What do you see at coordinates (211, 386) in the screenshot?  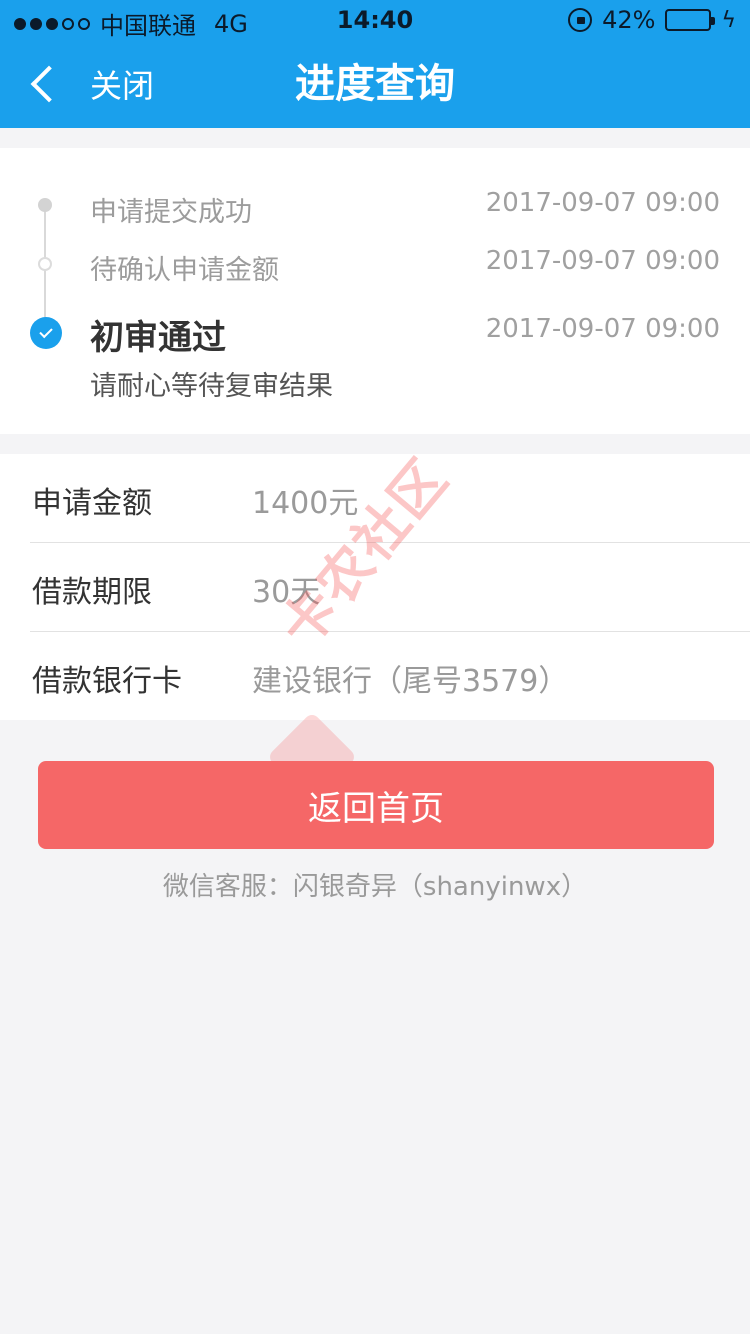 I see `timeline-step-subtitle: 请耐心等待复审结果` at bounding box center [211, 386].